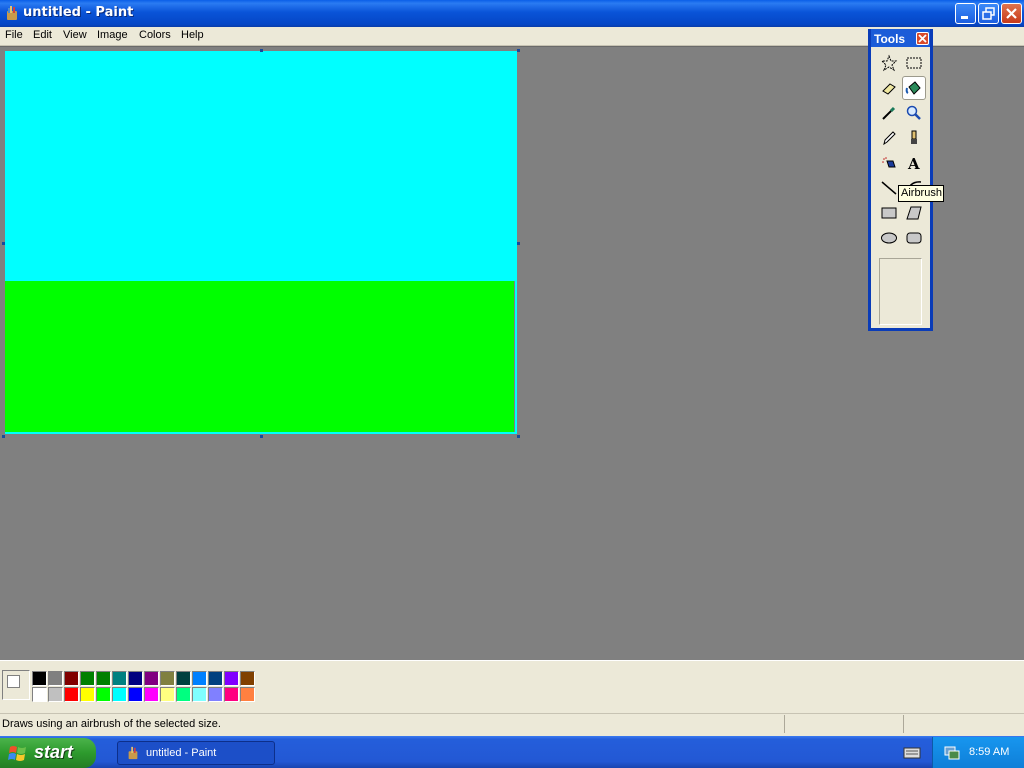 The height and width of the screenshot is (768, 1024). I want to click on minimize-button, so click(965, 13).